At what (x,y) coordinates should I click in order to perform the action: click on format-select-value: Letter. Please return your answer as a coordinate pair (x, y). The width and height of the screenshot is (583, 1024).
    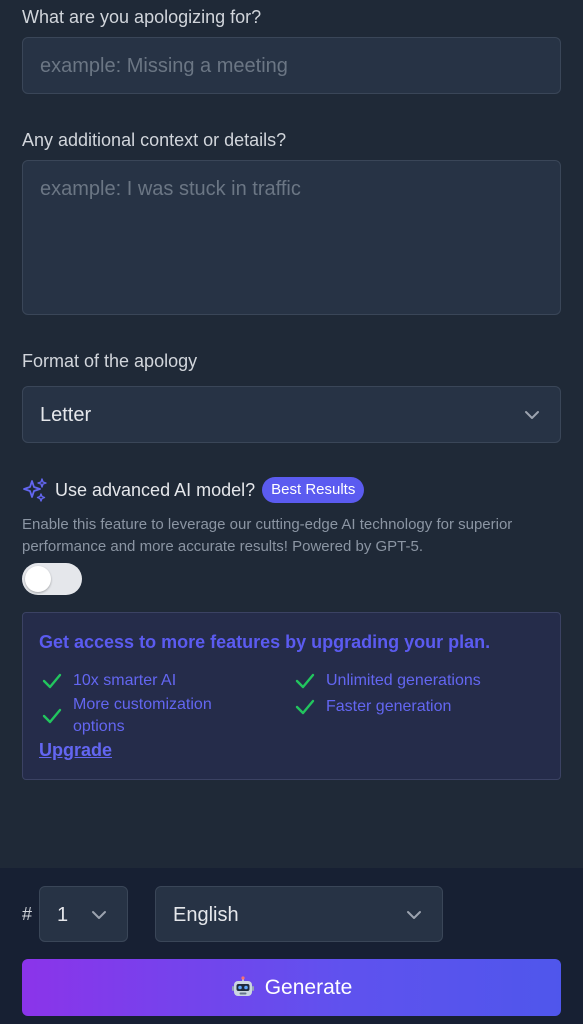
    Looking at the image, I should click on (66, 415).